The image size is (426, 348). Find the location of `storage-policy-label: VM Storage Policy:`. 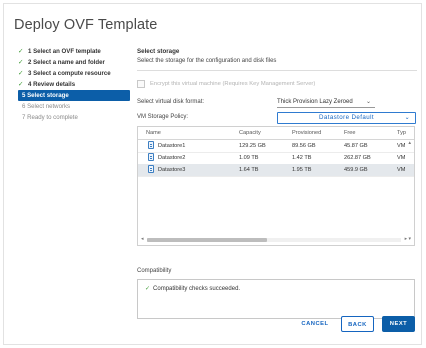

storage-policy-label: VM Storage Policy: is located at coordinates (163, 117).